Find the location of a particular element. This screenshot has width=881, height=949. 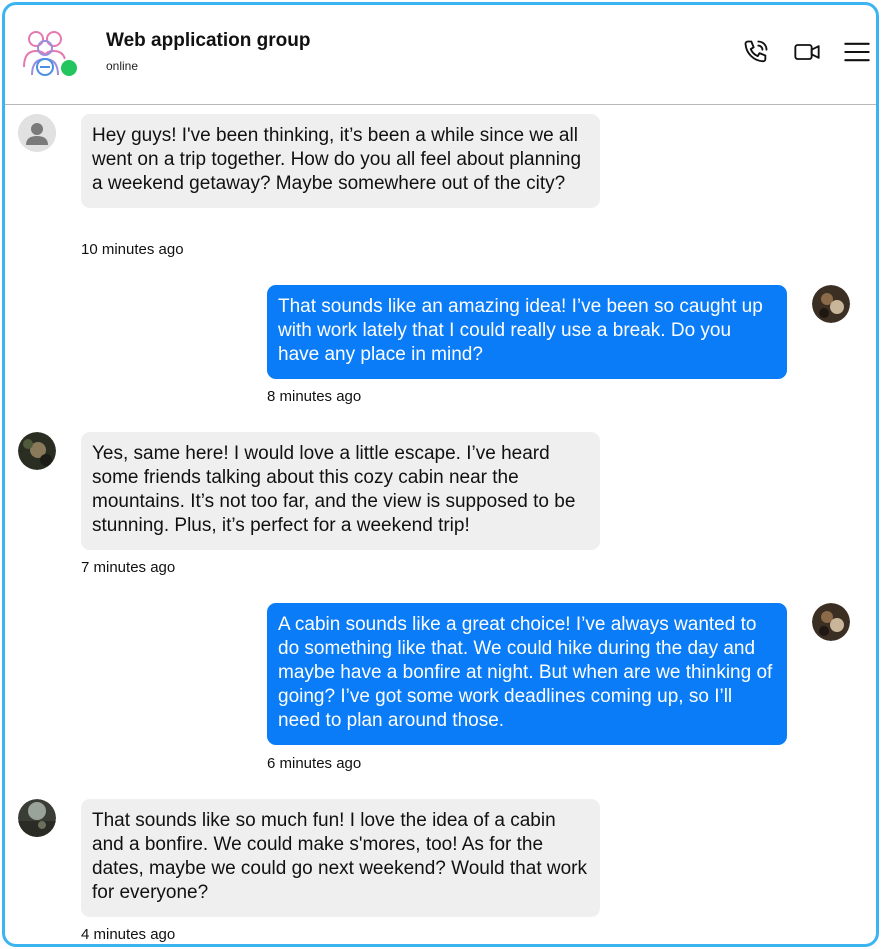

message-timestamp: 8 minutes ago is located at coordinates (314, 396).